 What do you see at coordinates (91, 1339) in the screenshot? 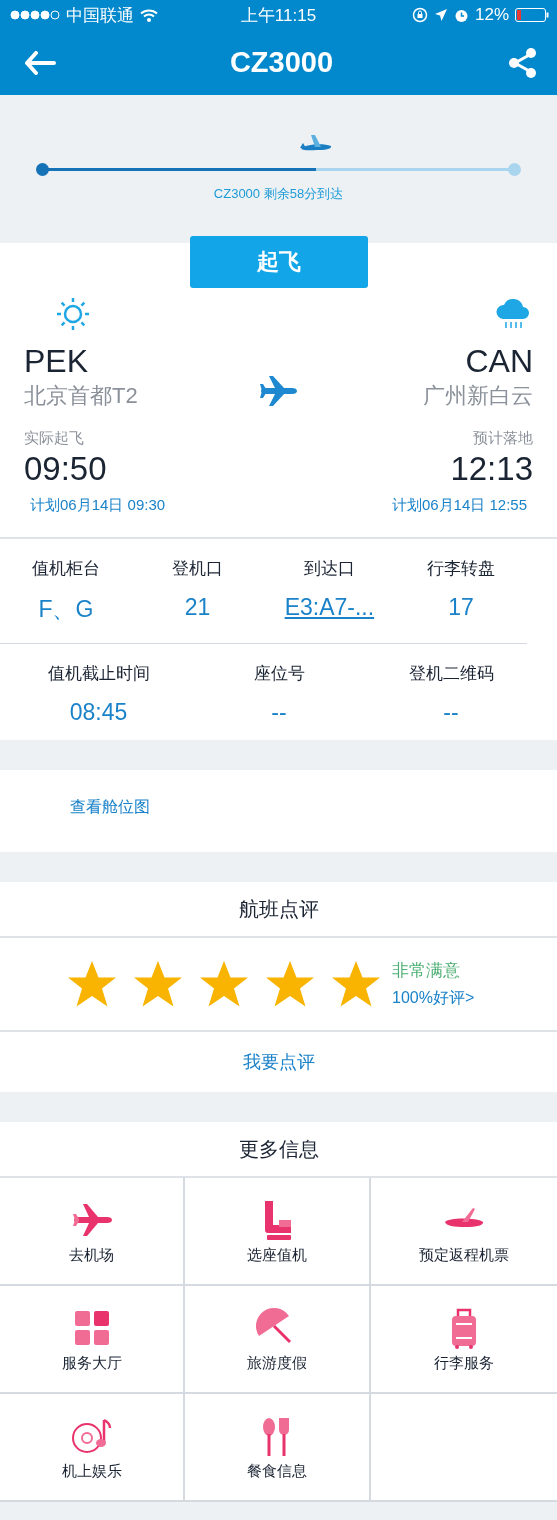
I see `service-tile: 服务大厅` at bounding box center [91, 1339].